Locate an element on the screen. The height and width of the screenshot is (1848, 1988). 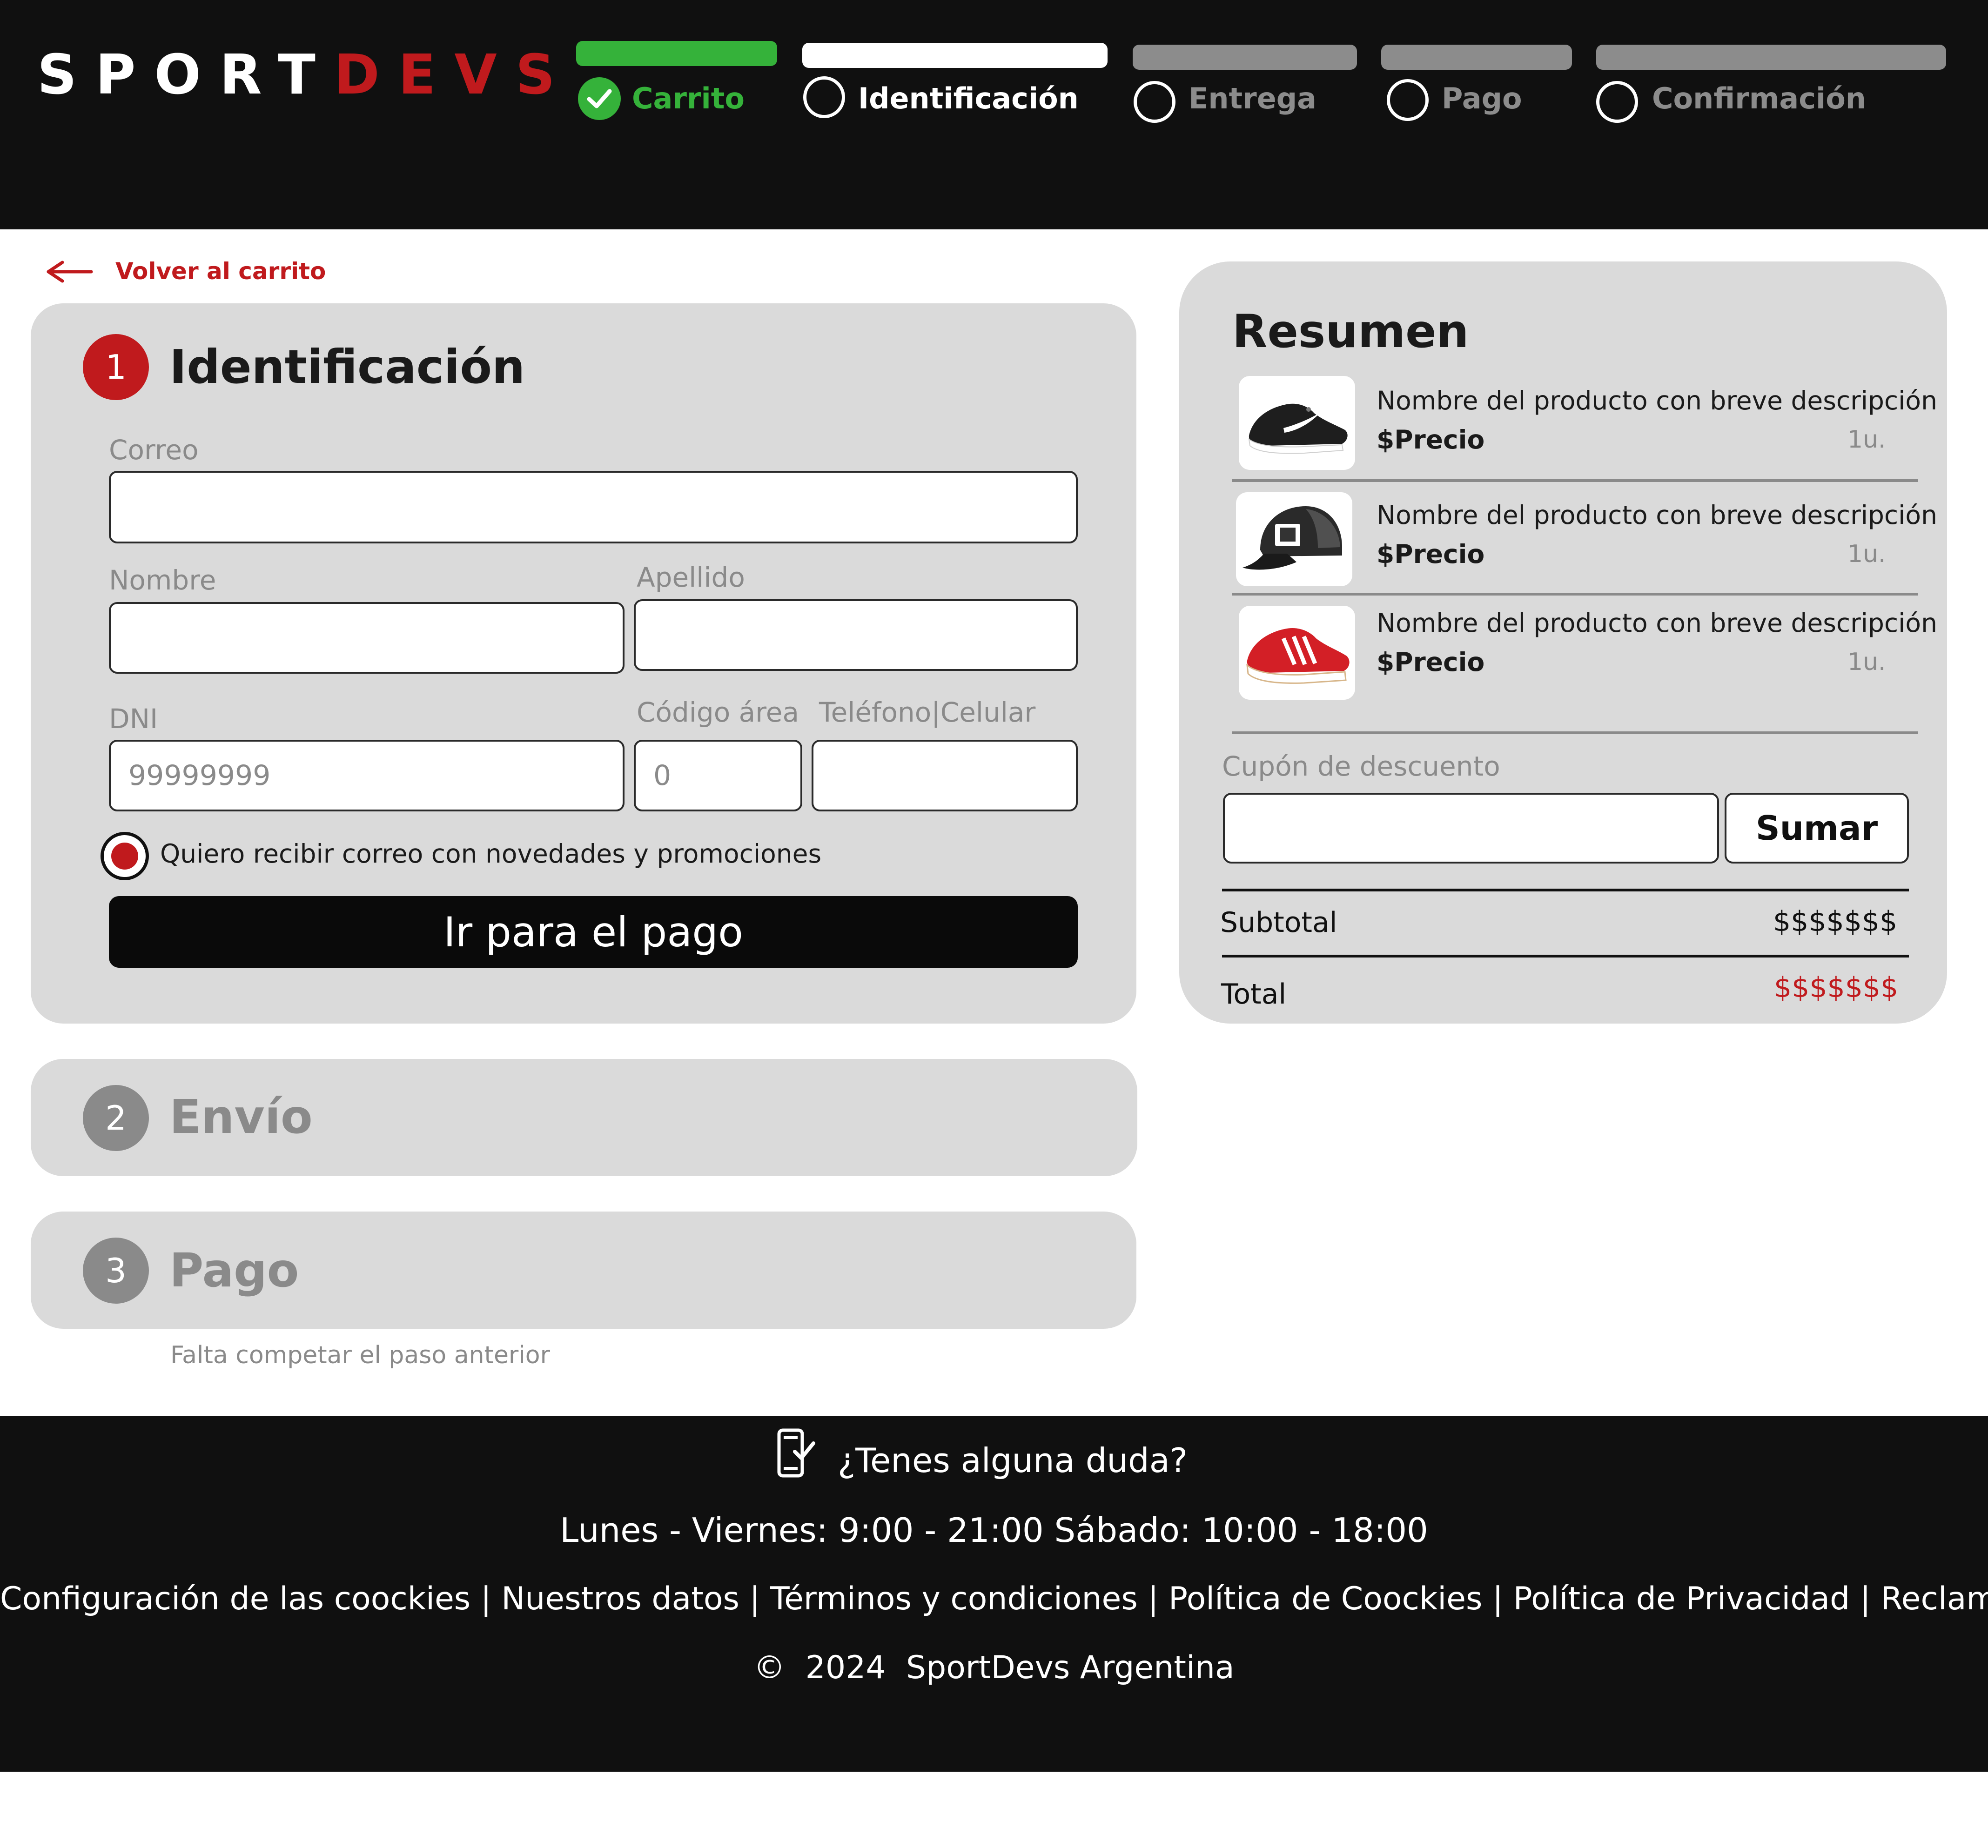
dni-label: DNI is located at coordinates (133, 719).